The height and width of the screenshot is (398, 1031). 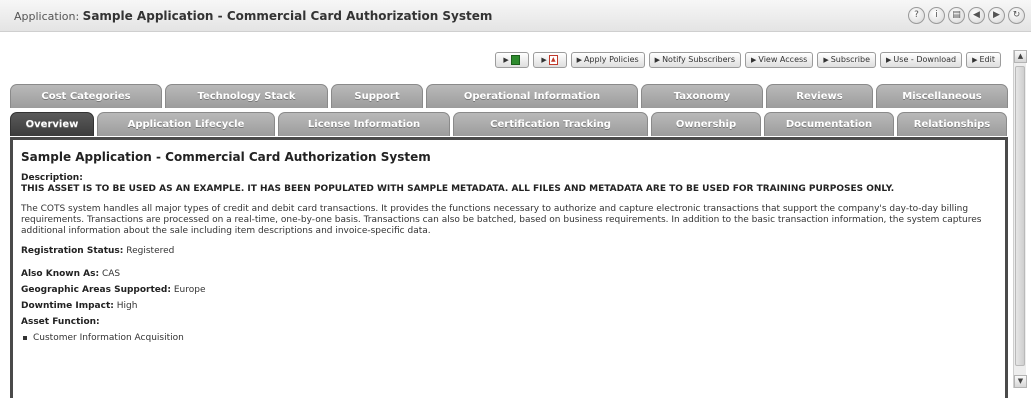 What do you see at coordinates (127, 306) in the screenshot?
I see `downtime-impact-value: High` at bounding box center [127, 306].